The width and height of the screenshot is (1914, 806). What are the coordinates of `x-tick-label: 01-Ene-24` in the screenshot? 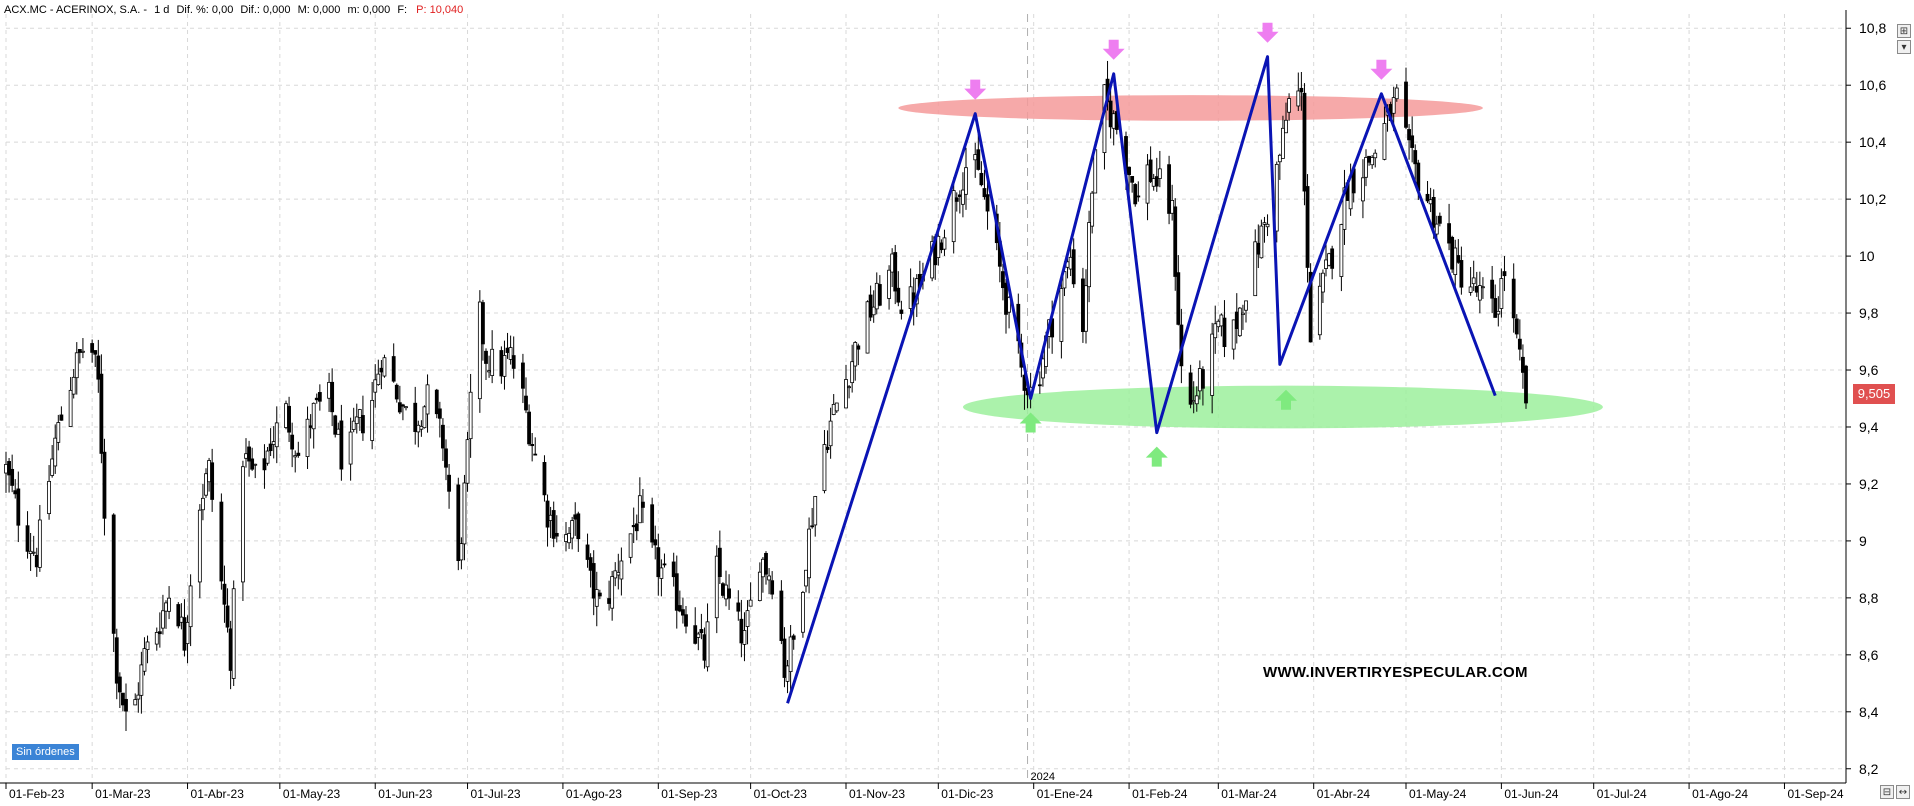 It's located at (1065, 794).